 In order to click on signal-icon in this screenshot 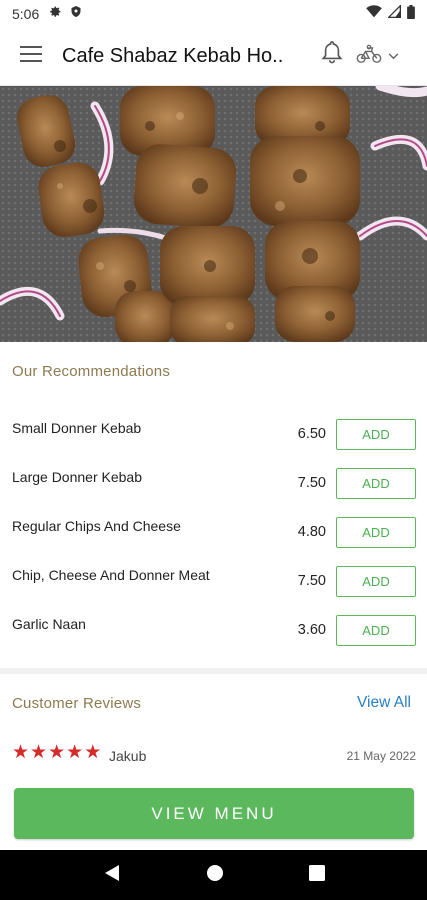, I will do `click(394, 13)`.